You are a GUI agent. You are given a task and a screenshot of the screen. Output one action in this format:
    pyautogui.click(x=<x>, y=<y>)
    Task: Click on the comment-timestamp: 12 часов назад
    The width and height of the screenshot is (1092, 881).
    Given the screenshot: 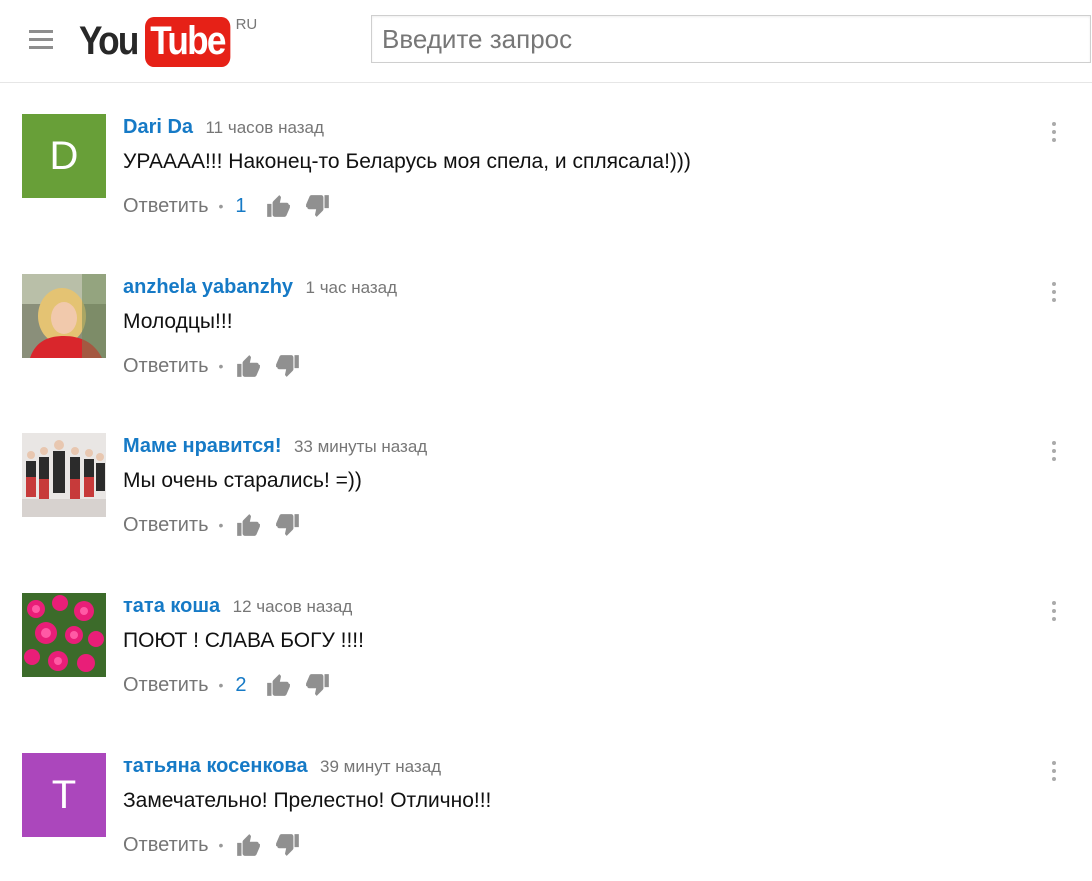 What is the action you would take?
    pyautogui.click(x=293, y=606)
    